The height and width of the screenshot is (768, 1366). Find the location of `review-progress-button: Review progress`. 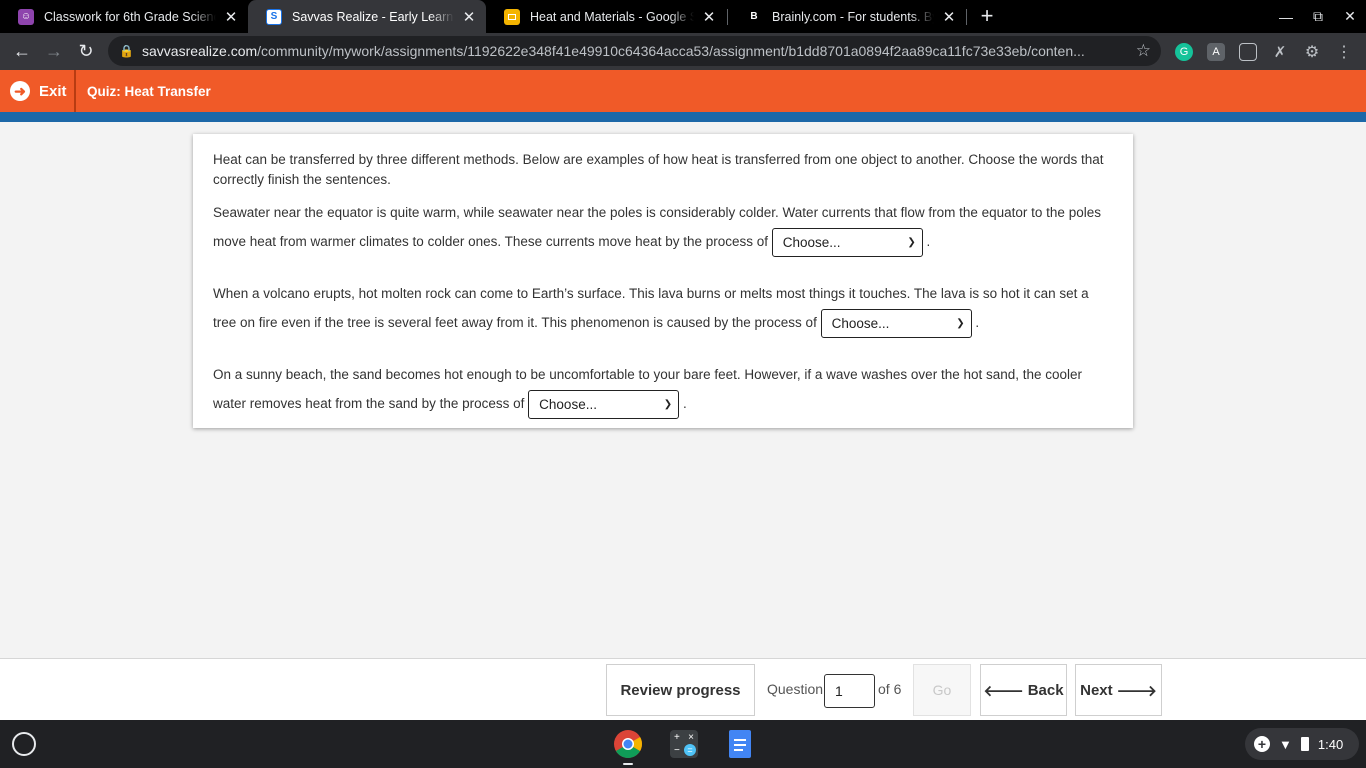

review-progress-button: Review progress is located at coordinates (680, 690).